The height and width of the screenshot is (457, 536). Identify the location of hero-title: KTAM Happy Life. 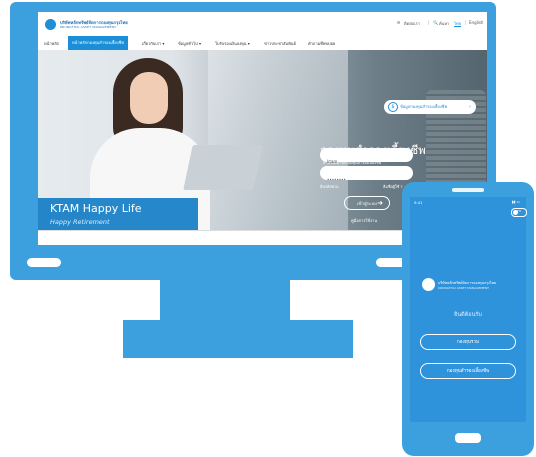
(96, 208).